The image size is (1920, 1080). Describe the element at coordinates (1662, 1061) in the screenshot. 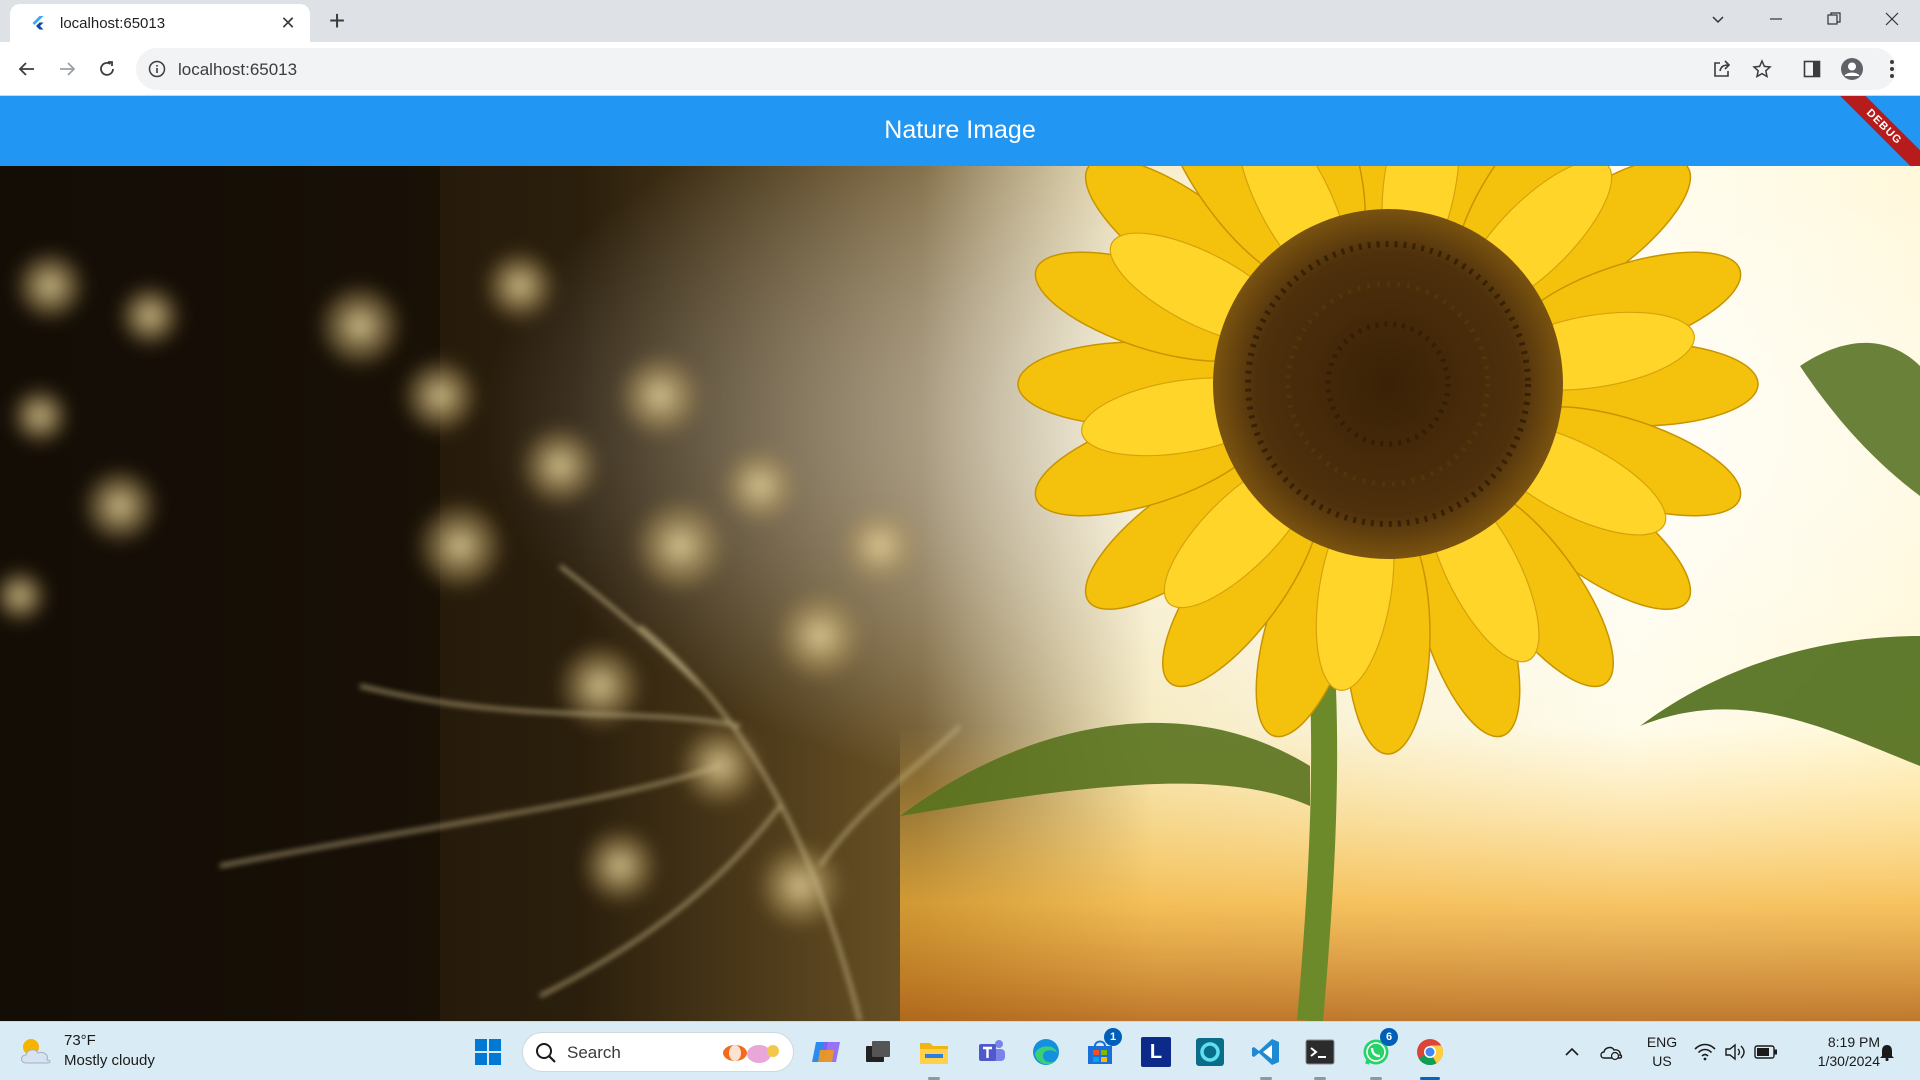

I see `language-region: US` at that location.